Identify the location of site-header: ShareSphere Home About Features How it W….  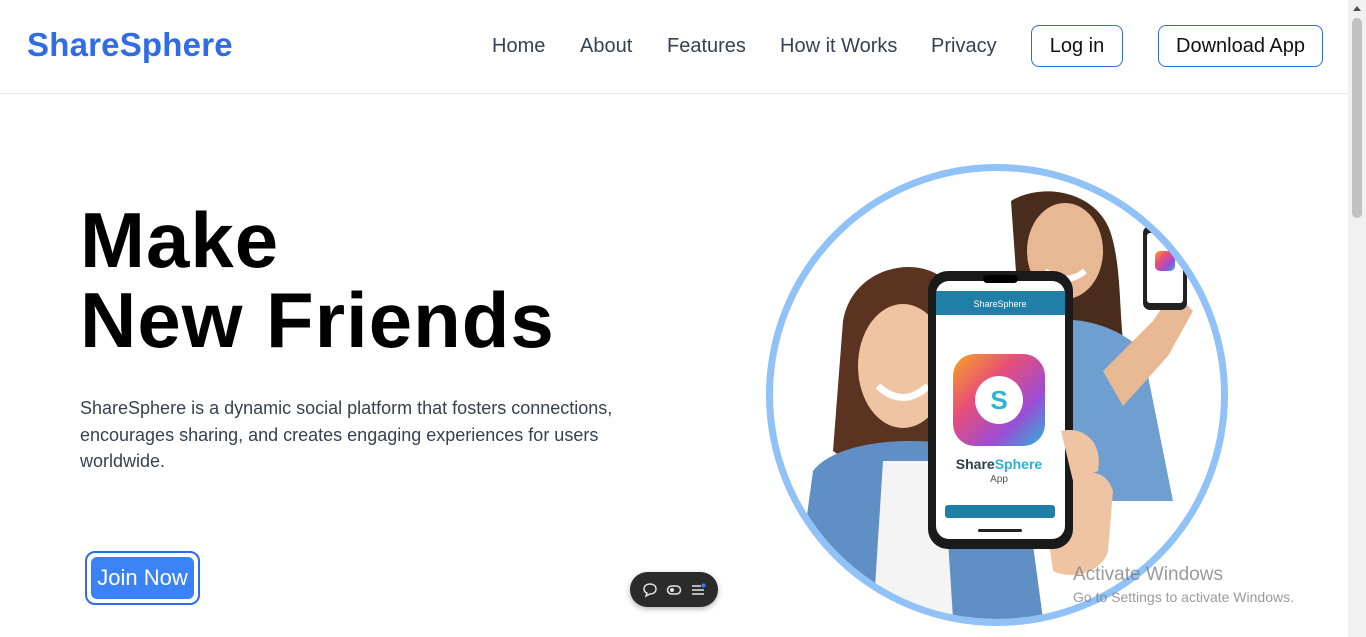
(674, 47).